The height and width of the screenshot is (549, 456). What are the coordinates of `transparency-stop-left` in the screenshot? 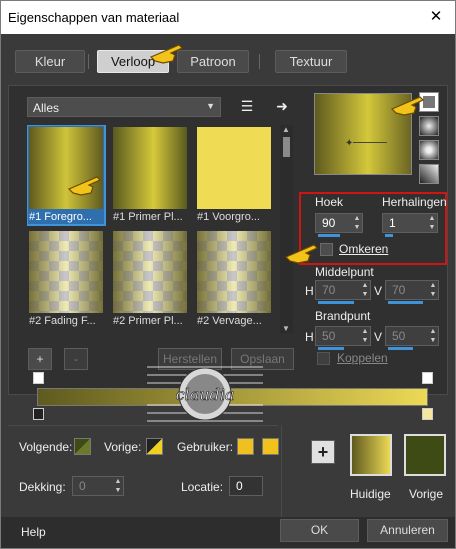 It's located at (38, 378).